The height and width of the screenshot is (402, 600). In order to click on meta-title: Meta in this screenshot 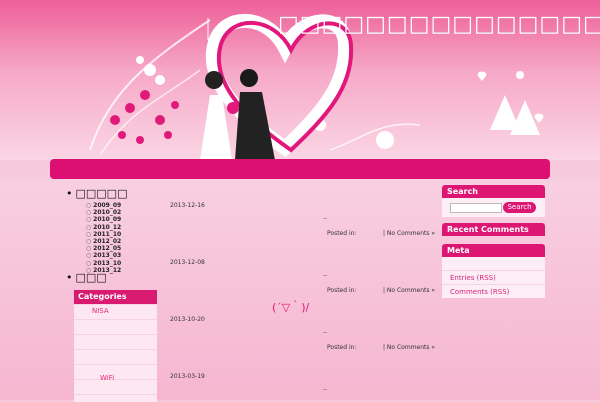, I will do `click(493, 250)`.